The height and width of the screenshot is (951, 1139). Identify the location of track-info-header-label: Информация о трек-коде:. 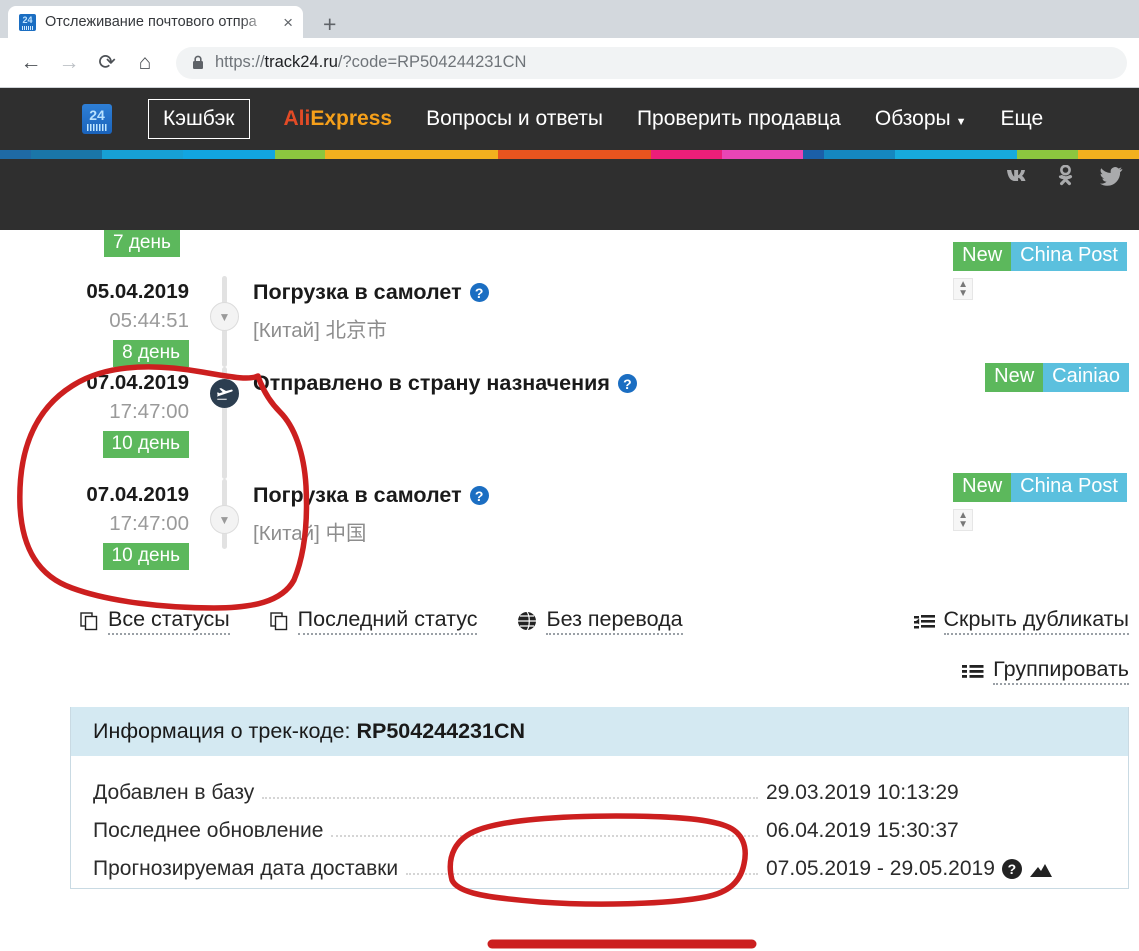
(222, 731).